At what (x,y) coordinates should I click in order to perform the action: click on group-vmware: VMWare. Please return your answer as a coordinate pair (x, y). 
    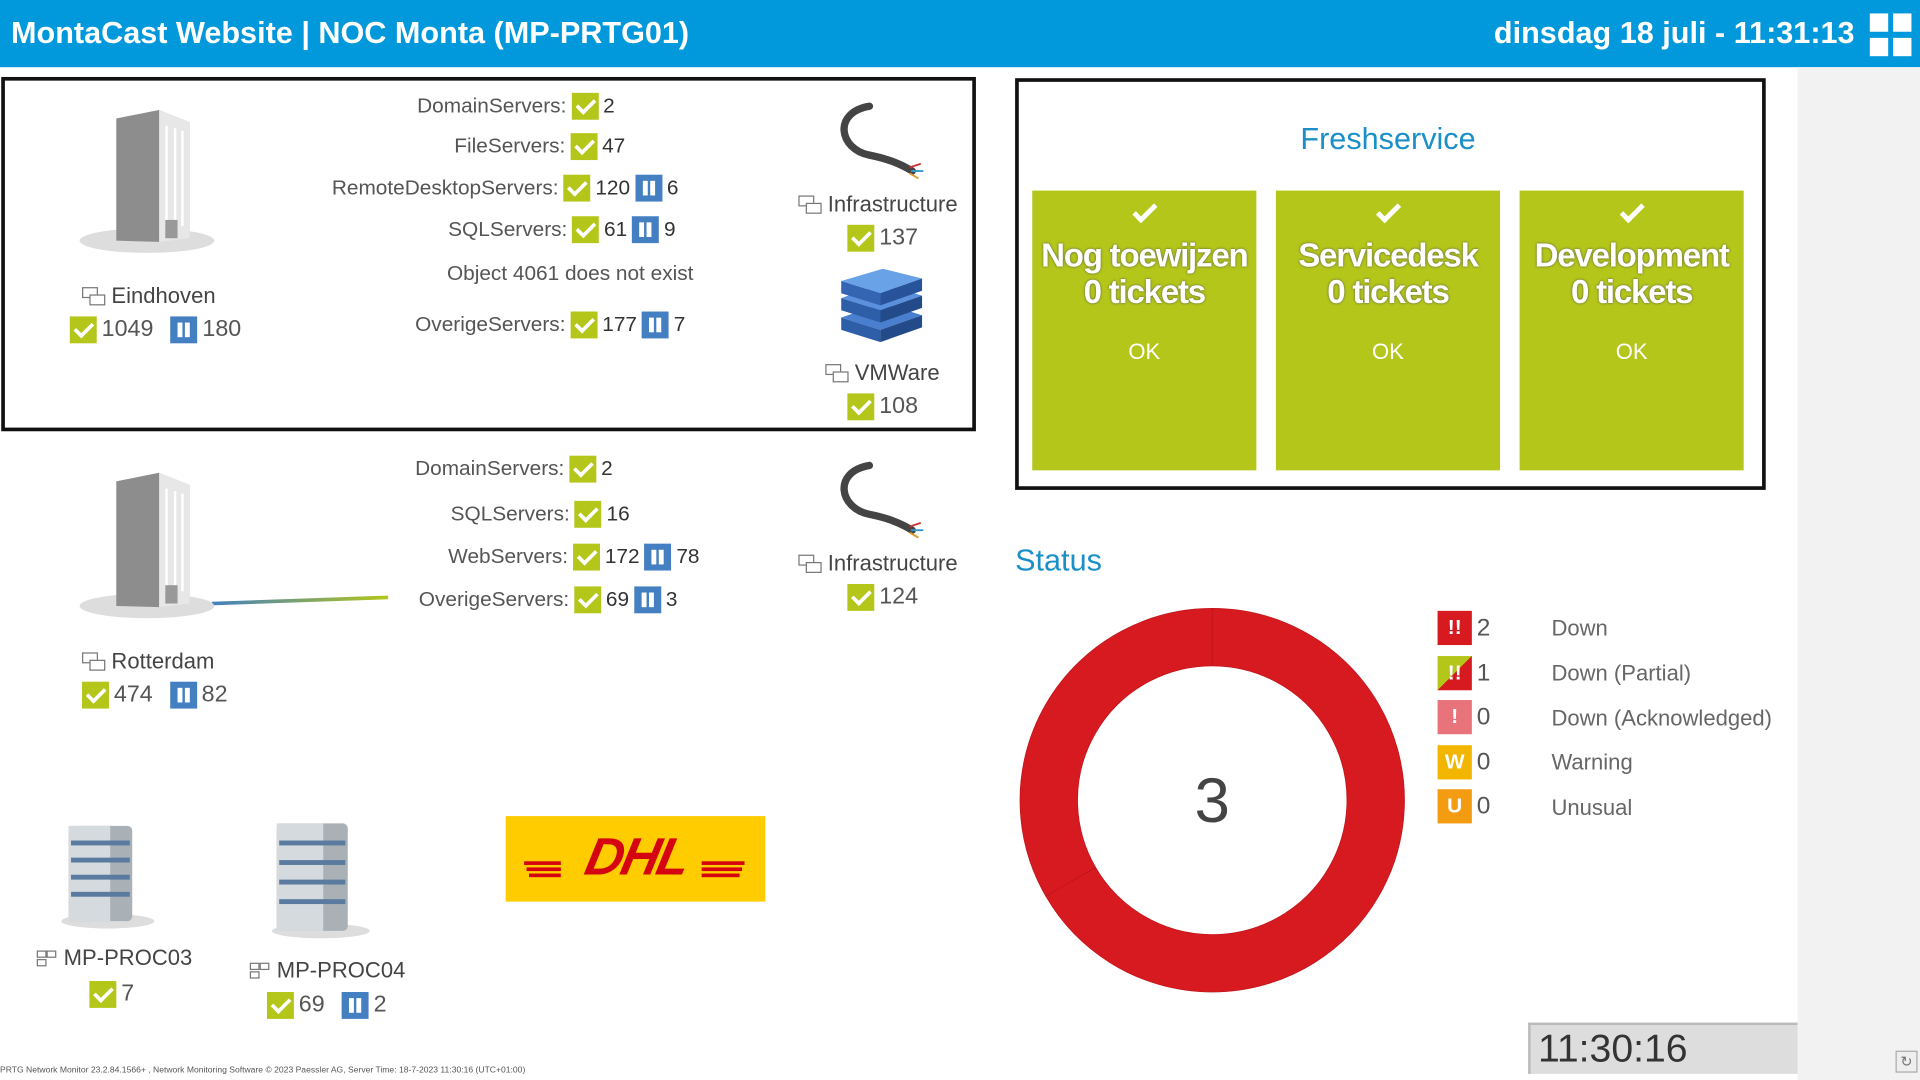
    Looking at the image, I should click on (882, 373).